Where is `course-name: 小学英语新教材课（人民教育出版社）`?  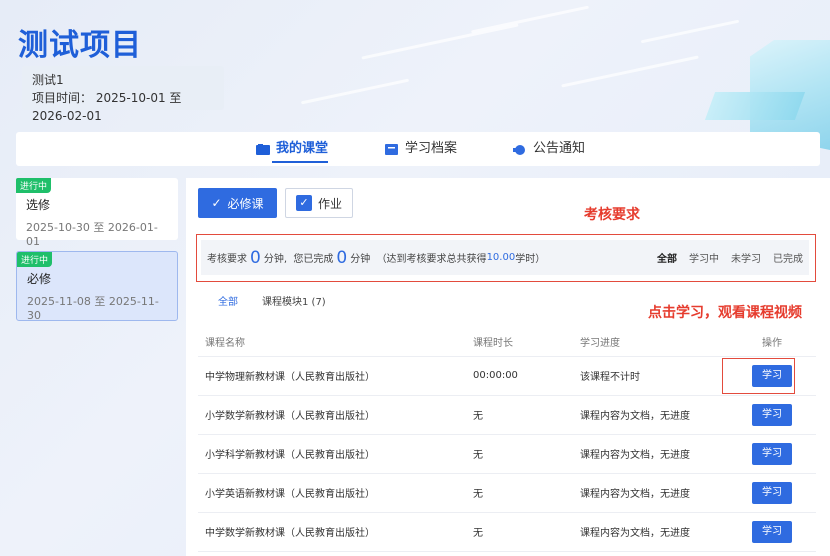
course-name: 小学英语新教材课（人民教育出版社） is located at coordinates (335, 493).